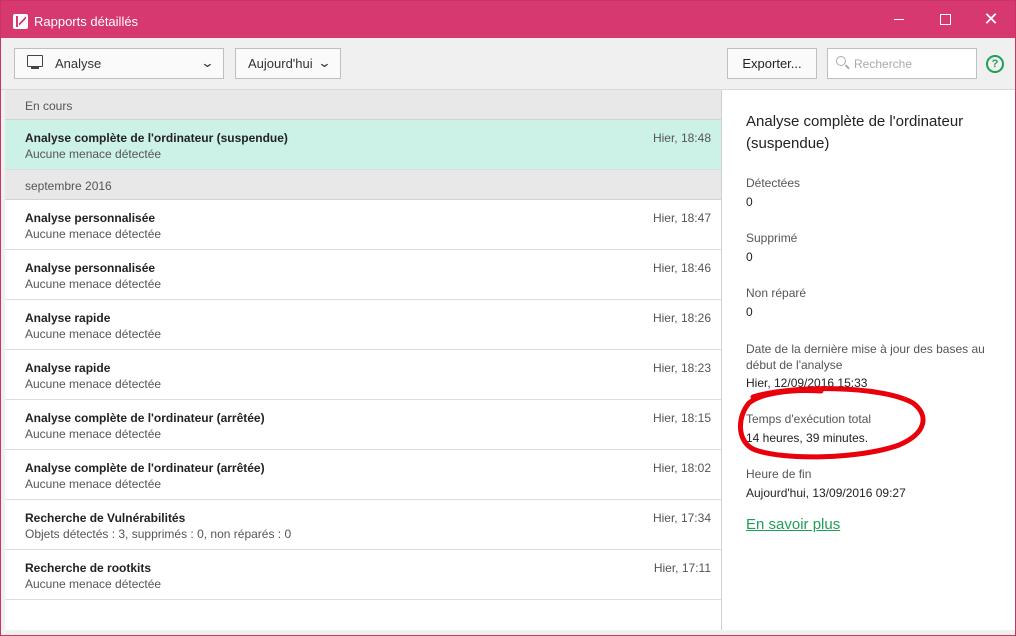  I want to click on title-bar: Rapports détaillés ✕, so click(508, 19).